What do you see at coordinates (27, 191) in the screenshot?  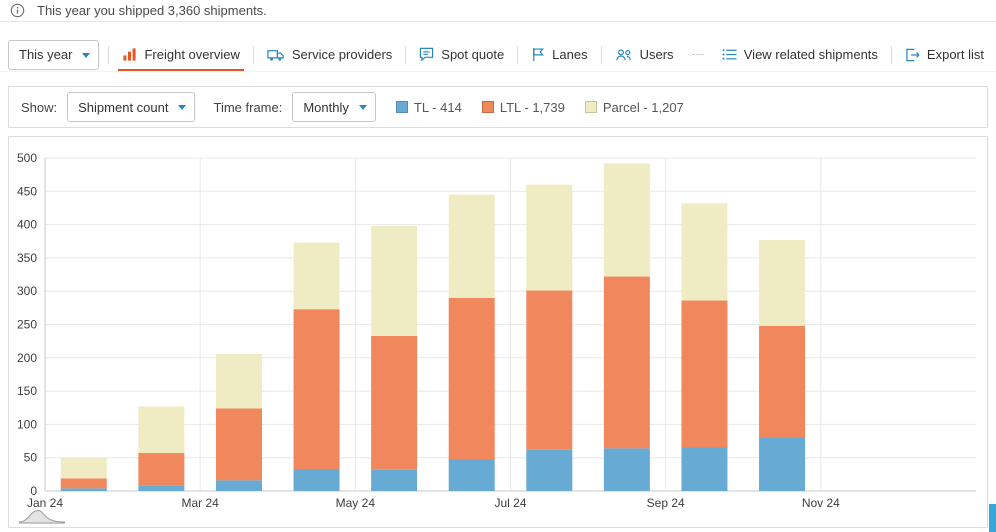 I see `svg-text: 450` at bounding box center [27, 191].